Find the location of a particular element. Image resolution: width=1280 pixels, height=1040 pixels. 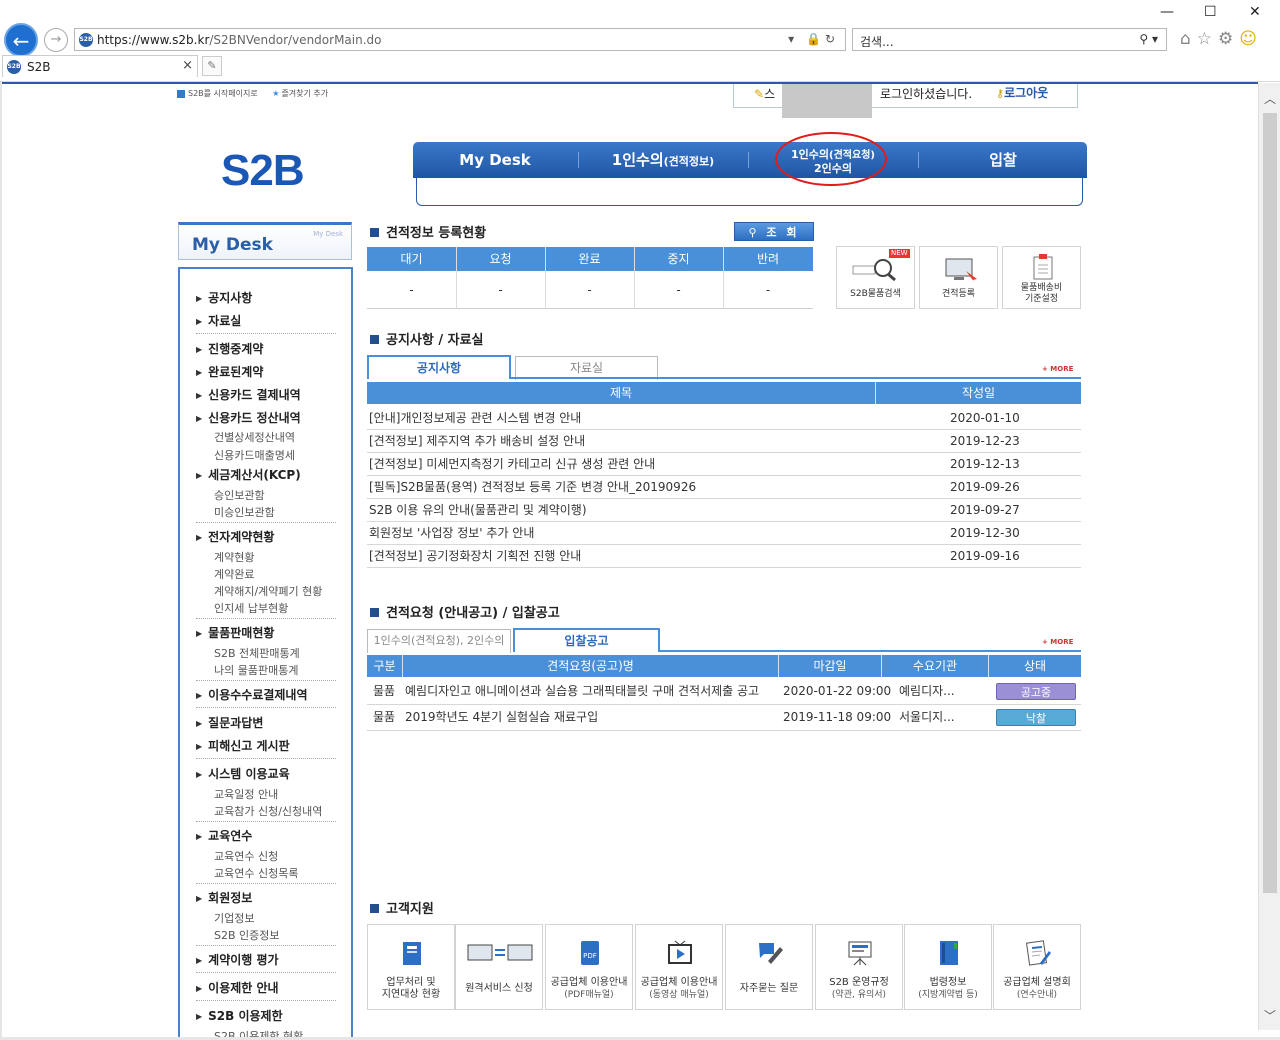

notice-title: 회원정보 '사업장 정보' 추가 안내 is located at coordinates (629, 533).